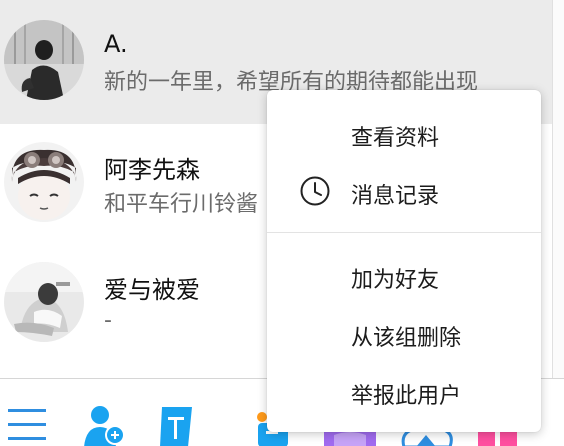 This screenshot has height=446, width=564. I want to click on menu-item-add-friend: 加为好友, so click(404, 275).